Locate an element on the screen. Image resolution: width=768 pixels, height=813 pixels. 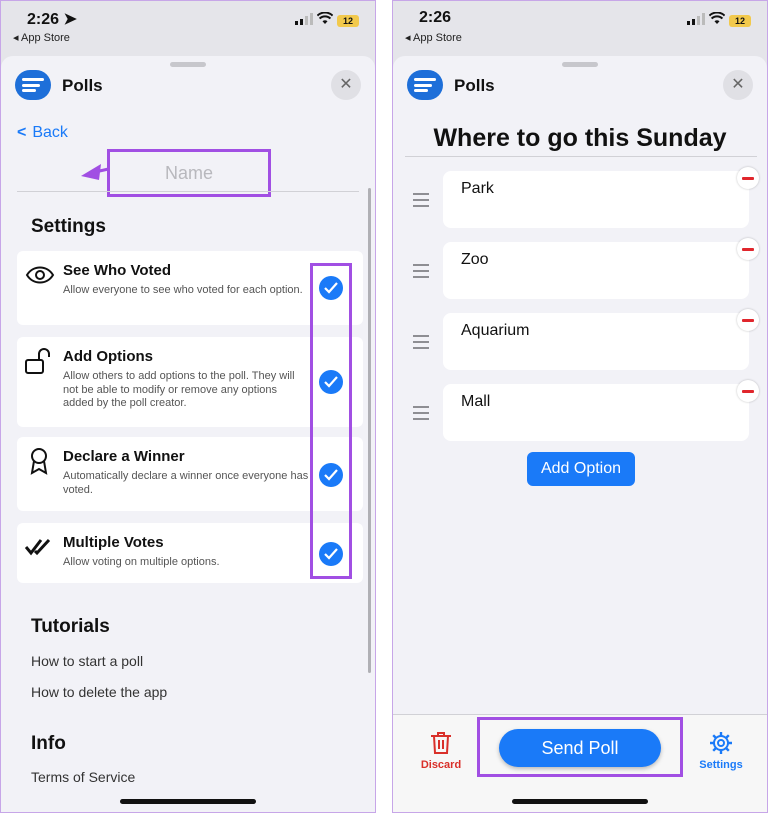
chevron-left-icon: < is located at coordinates (22, 132).